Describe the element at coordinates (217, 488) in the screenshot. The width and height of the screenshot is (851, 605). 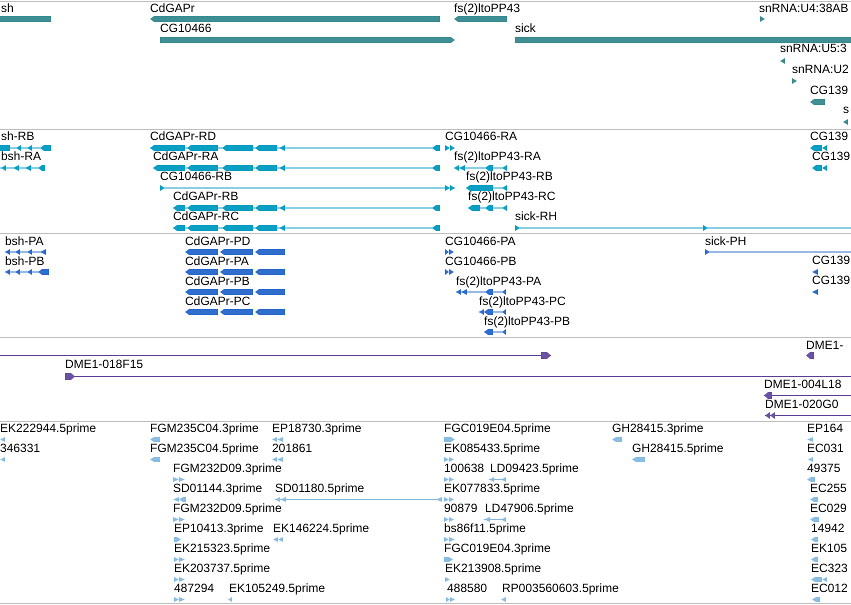
I see `est-label: SD01144.3prime` at that location.